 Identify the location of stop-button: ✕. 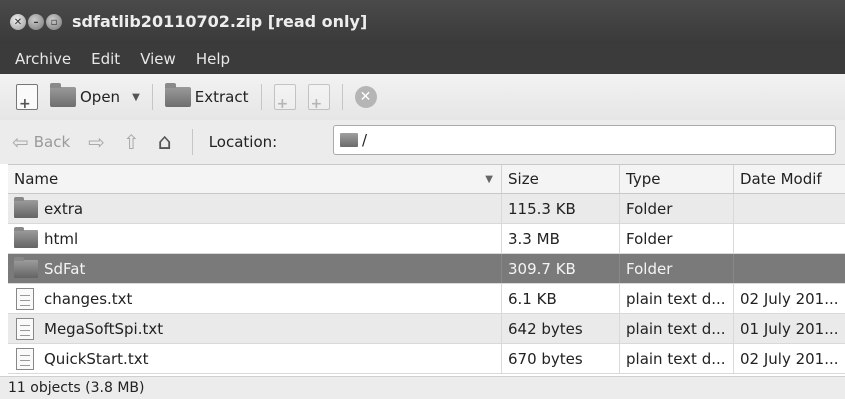
(366, 97).